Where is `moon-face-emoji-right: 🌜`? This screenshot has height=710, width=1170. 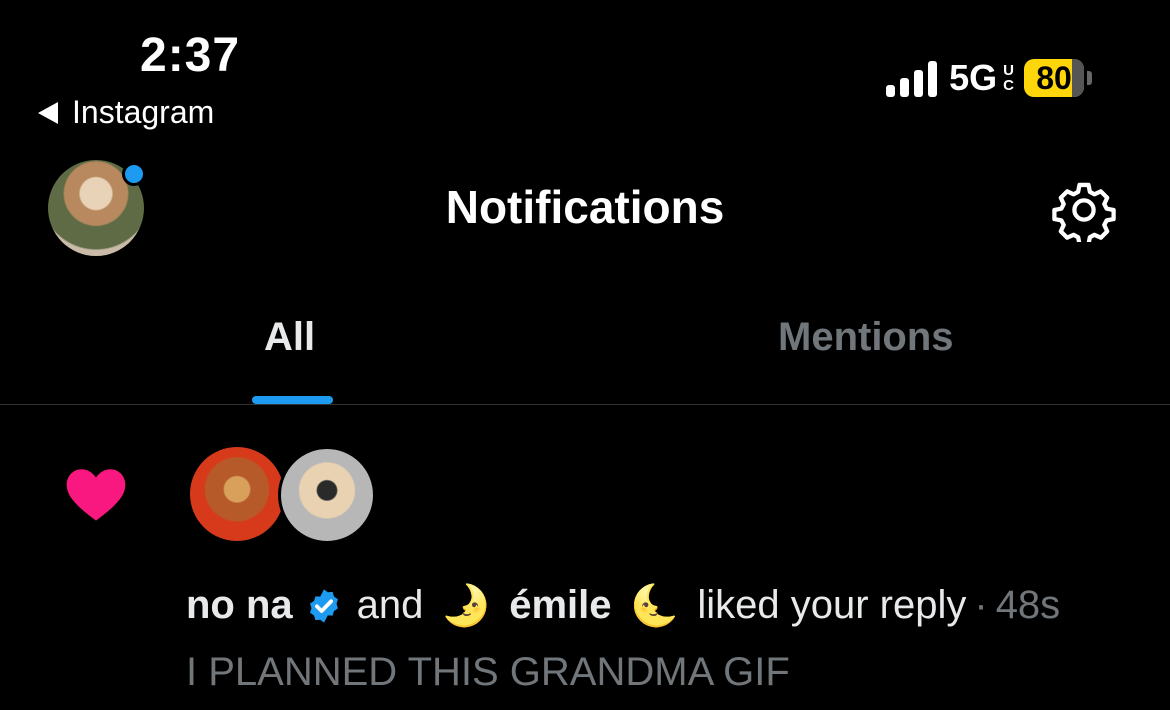
moon-face-emoji-right: 🌜 is located at coordinates (654, 606).